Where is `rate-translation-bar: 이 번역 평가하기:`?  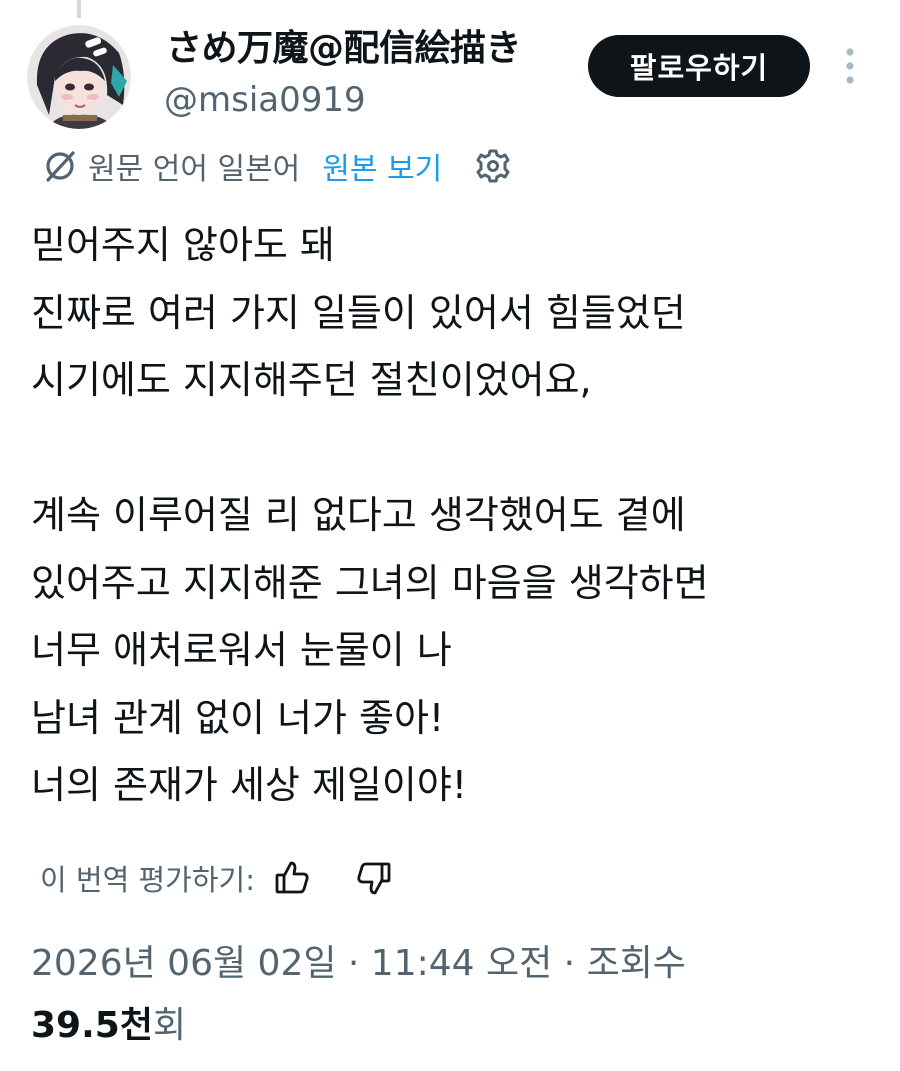 rate-translation-bar: 이 번역 평가하기: is located at coordinates (216, 878).